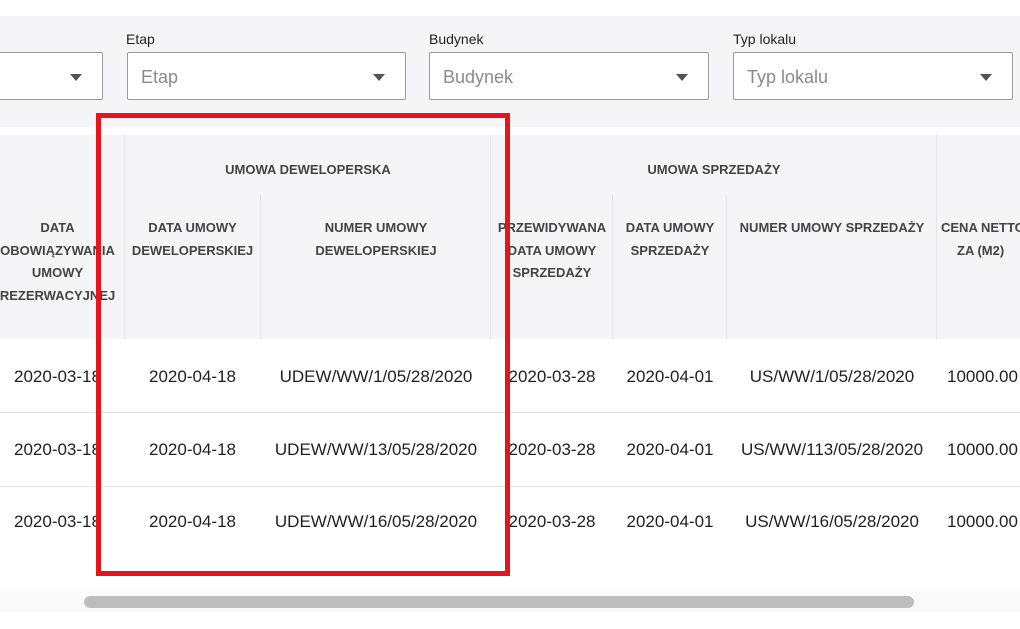  What do you see at coordinates (499, 602) in the screenshot?
I see `horizontal-scrollbar-thumb` at bounding box center [499, 602].